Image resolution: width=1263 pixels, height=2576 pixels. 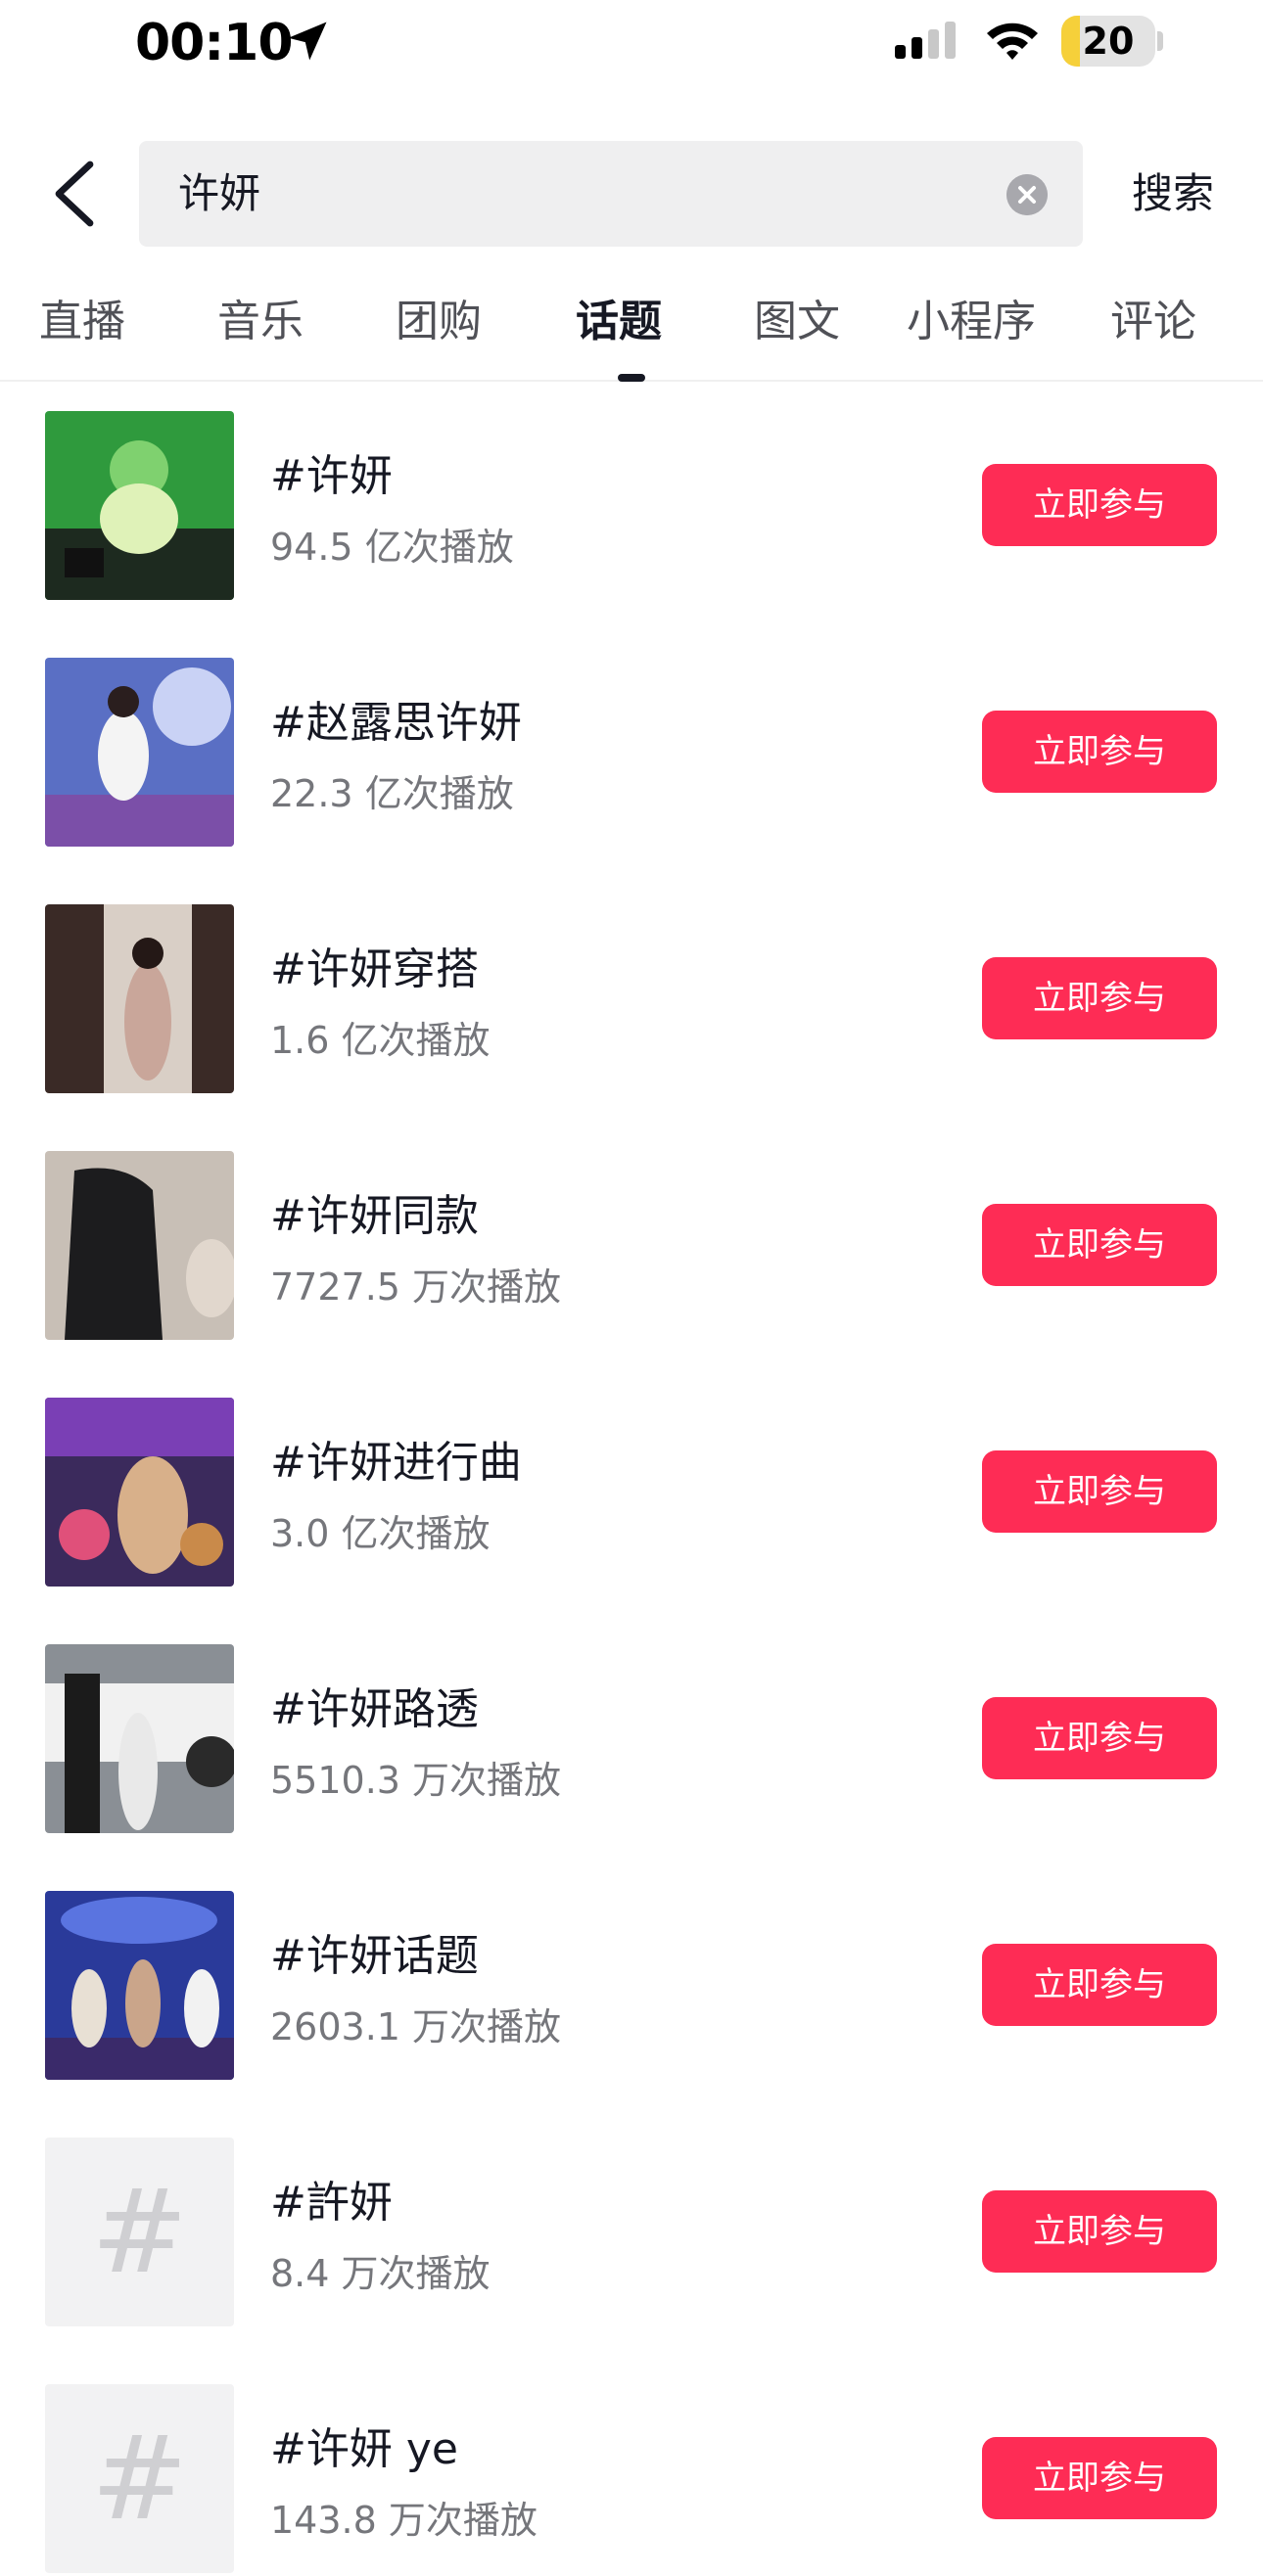 I want to click on back-button, so click(x=77, y=194).